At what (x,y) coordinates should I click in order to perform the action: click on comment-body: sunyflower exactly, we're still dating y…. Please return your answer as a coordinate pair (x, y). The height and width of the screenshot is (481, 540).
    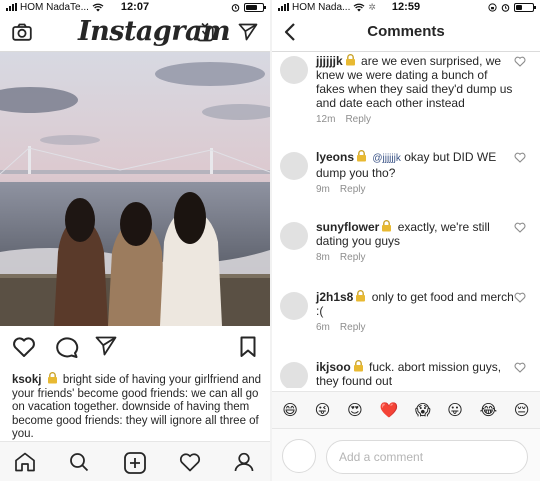
    Looking at the image, I should click on (415, 242).